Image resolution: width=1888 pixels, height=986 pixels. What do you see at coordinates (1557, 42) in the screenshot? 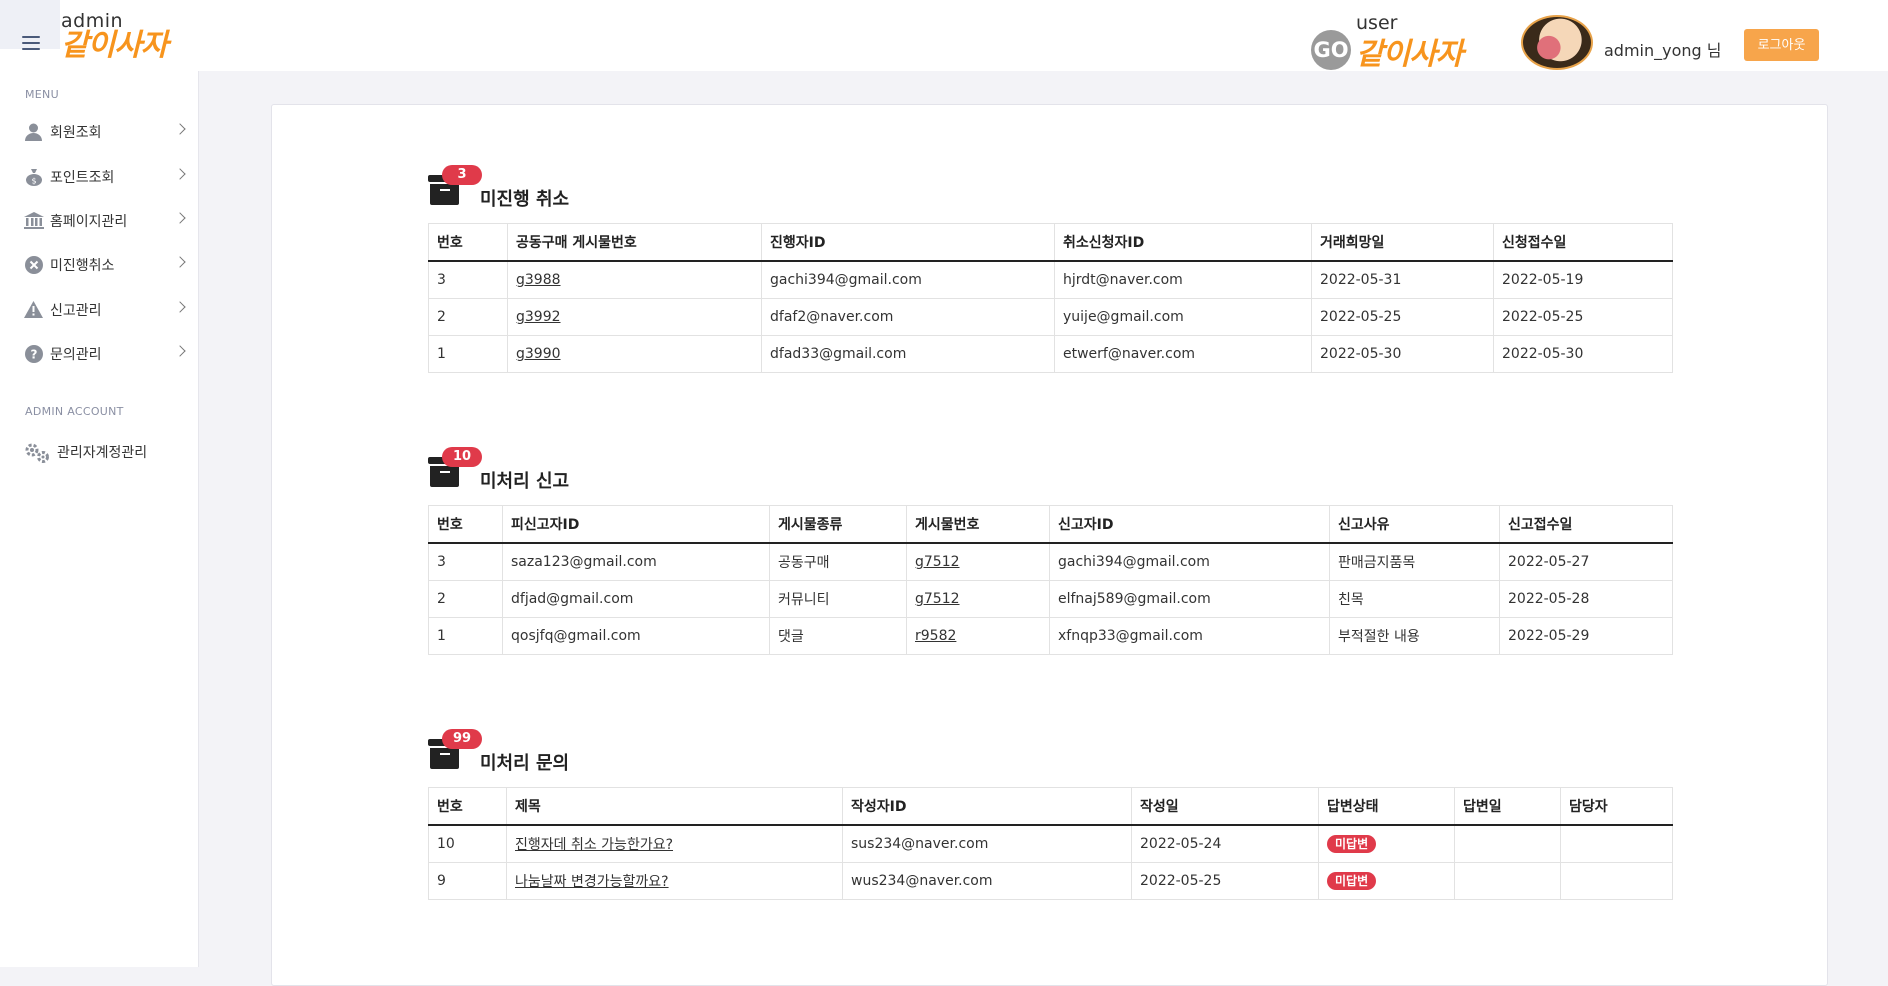
I see `avatar` at bounding box center [1557, 42].